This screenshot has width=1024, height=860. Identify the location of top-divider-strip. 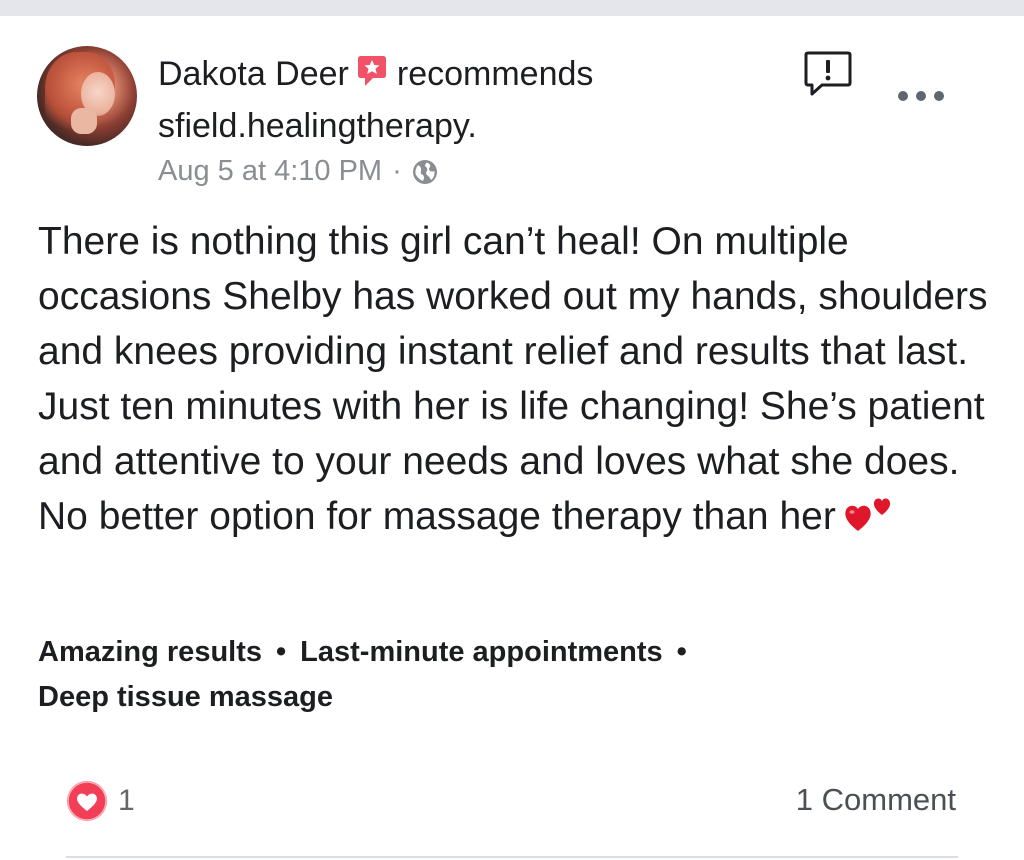
(512, 8).